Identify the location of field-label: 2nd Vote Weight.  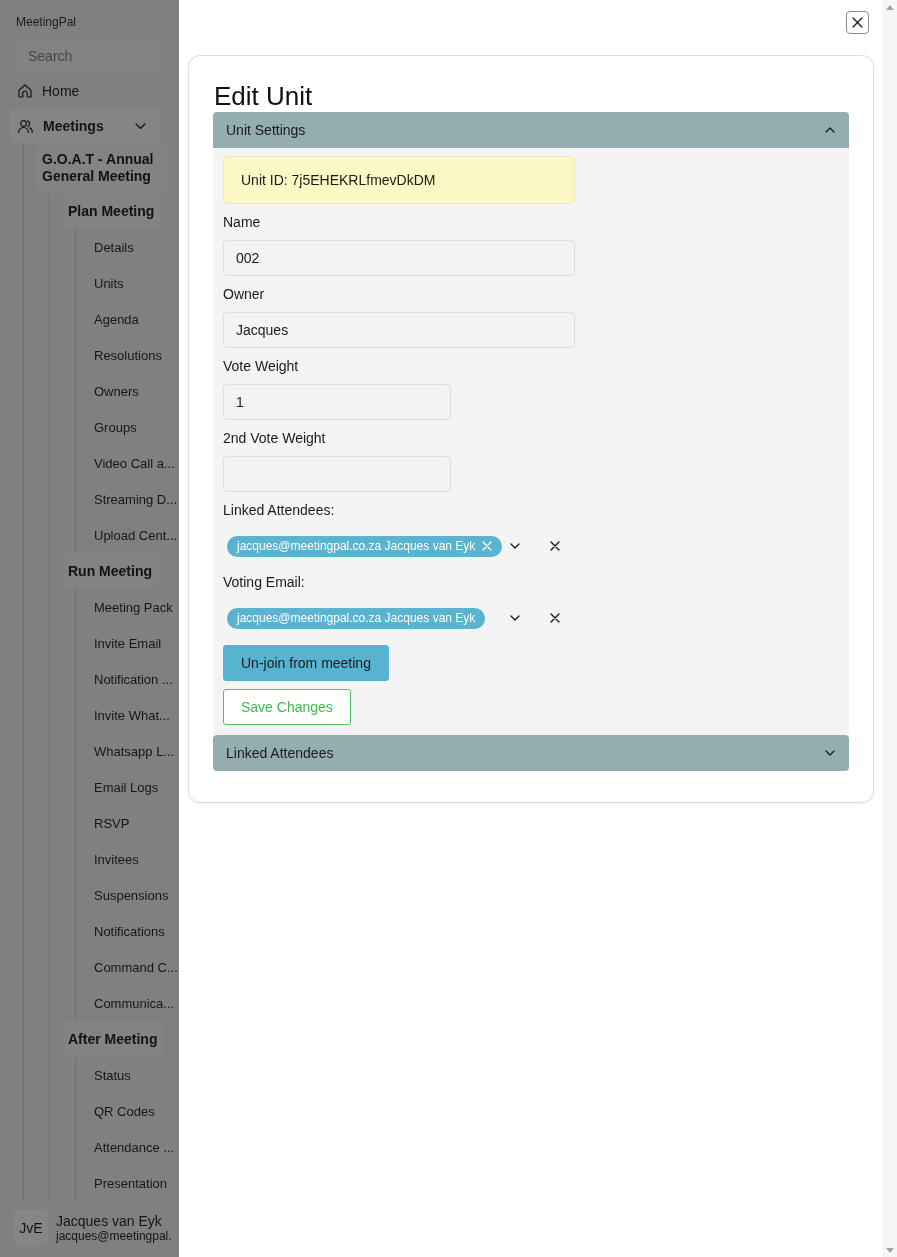
(274, 438).